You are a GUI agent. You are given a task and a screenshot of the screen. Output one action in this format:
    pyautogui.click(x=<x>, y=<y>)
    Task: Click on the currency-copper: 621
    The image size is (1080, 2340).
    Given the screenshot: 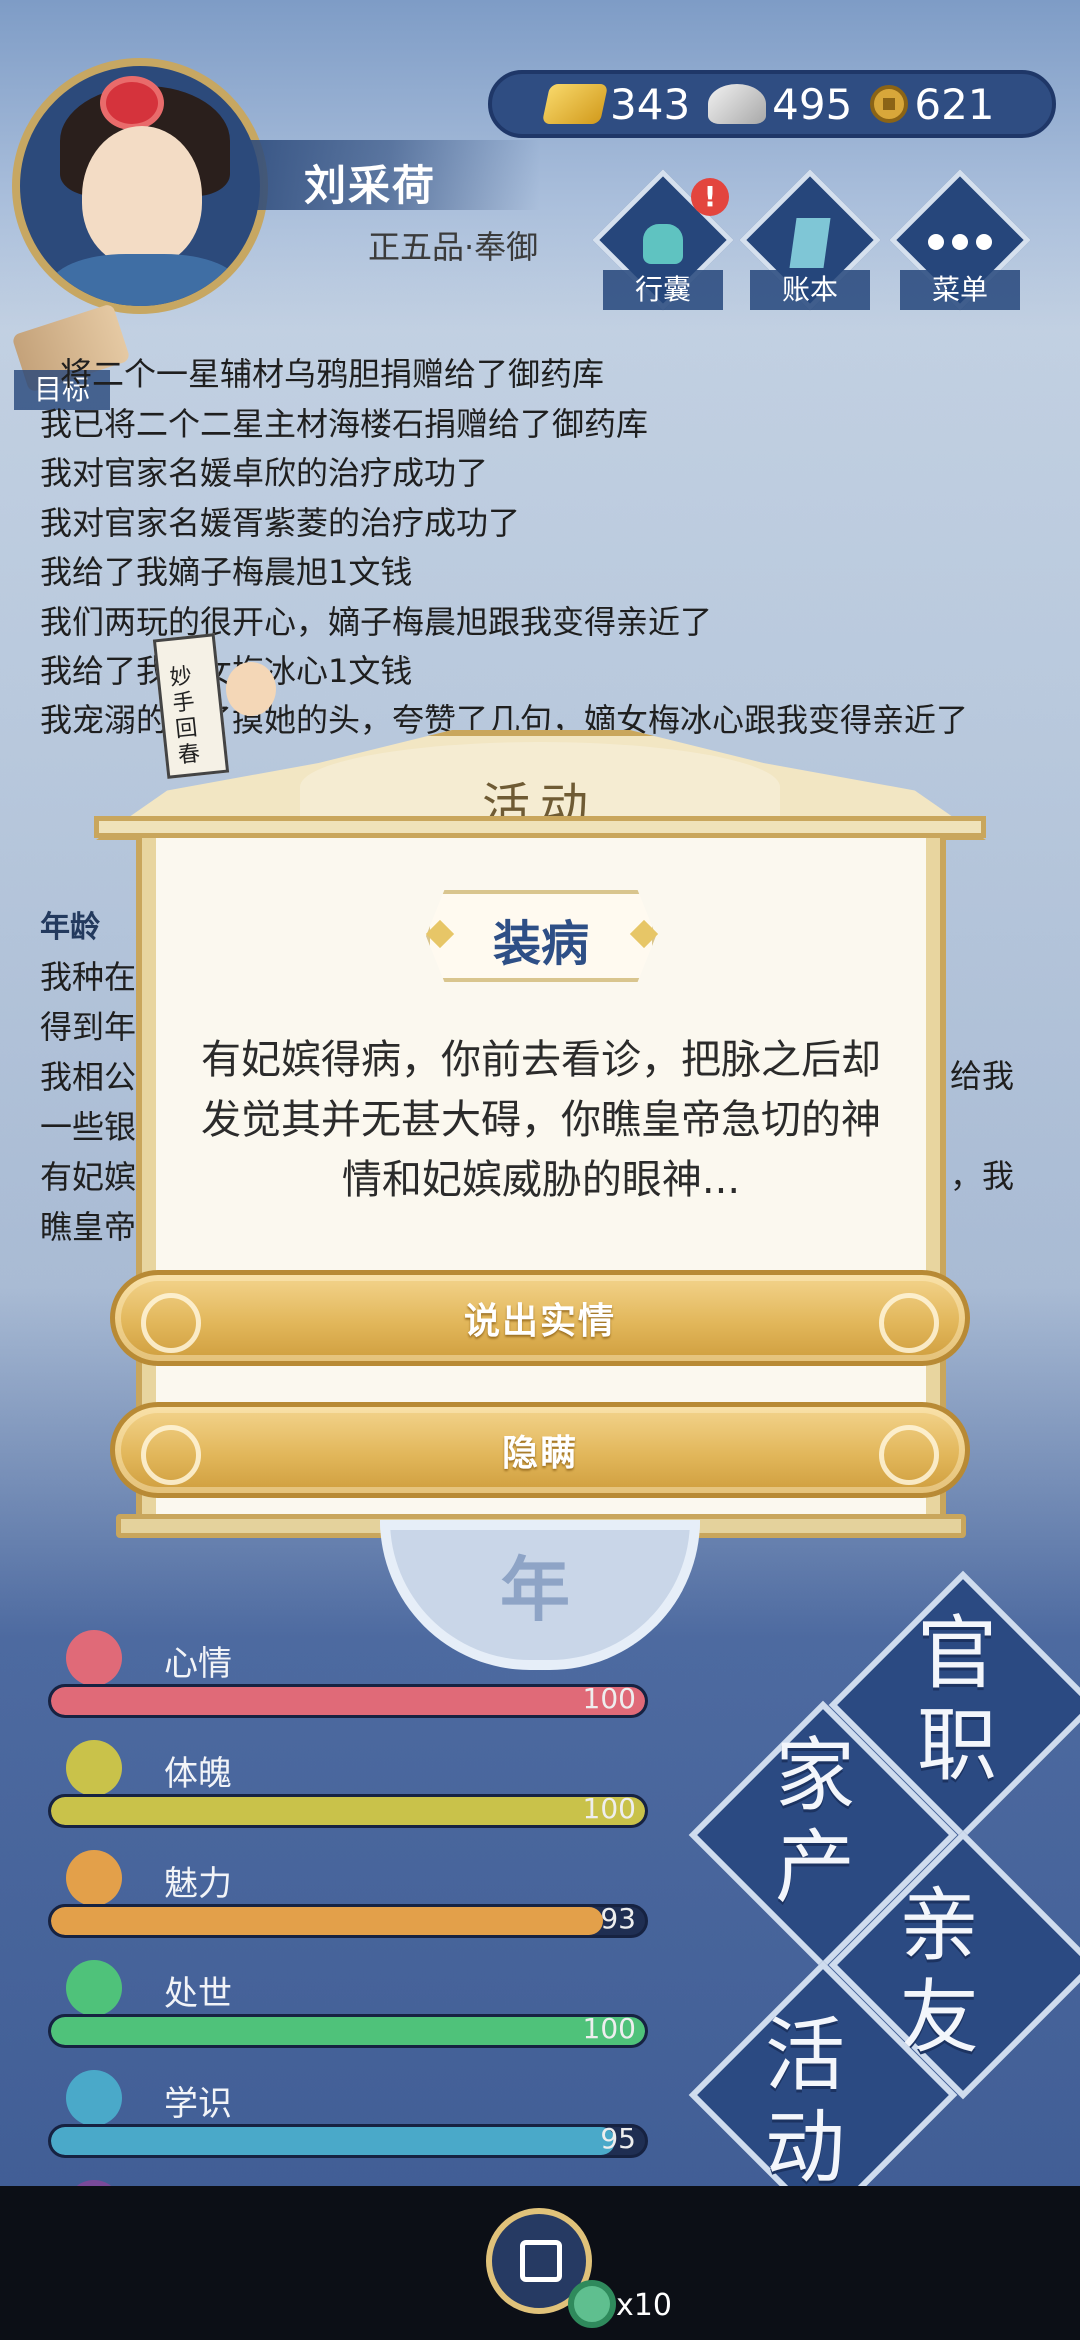 What is the action you would take?
    pyautogui.click(x=932, y=104)
    